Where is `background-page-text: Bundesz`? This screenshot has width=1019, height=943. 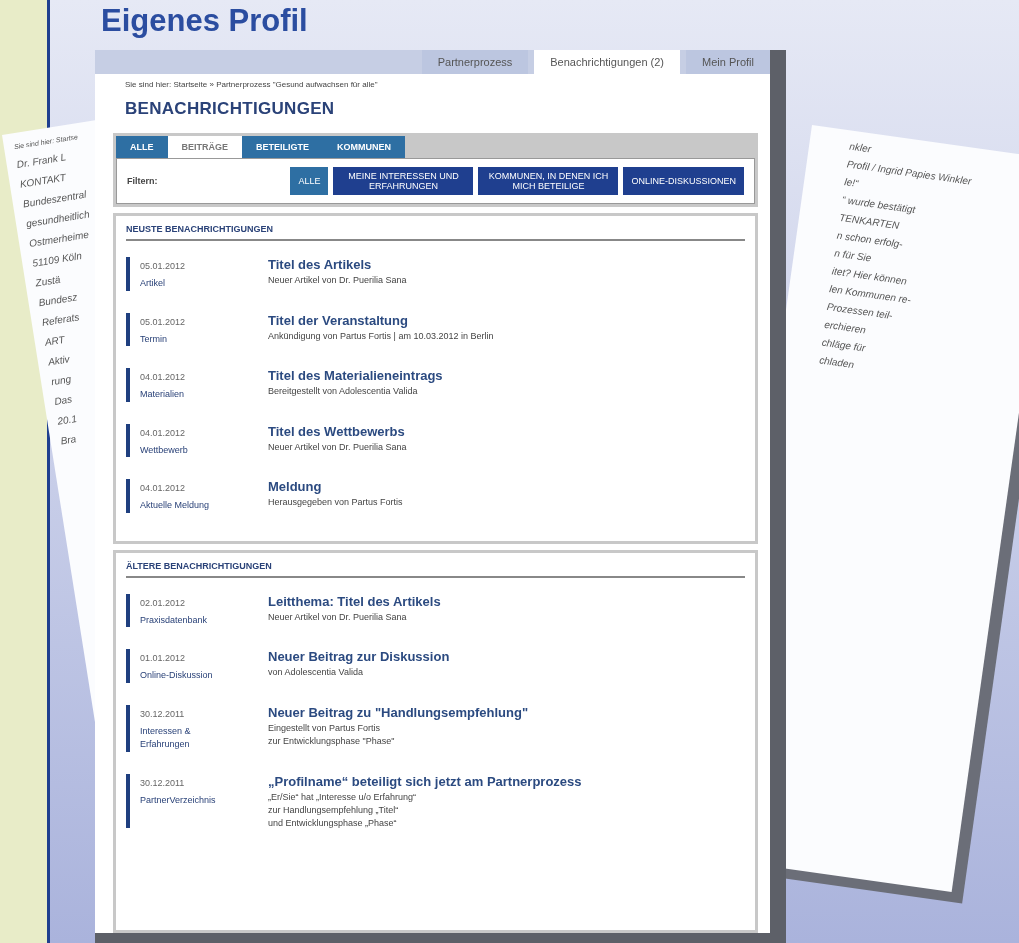 background-page-text: Bundesz is located at coordinates (57, 300).